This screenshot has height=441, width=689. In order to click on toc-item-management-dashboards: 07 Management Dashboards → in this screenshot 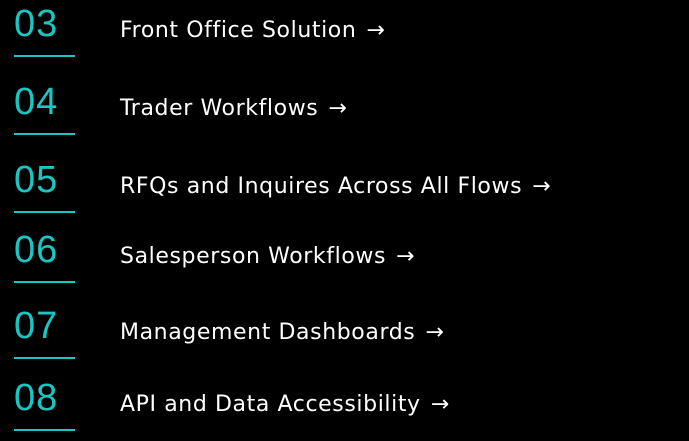, I will do `click(344, 334)`.